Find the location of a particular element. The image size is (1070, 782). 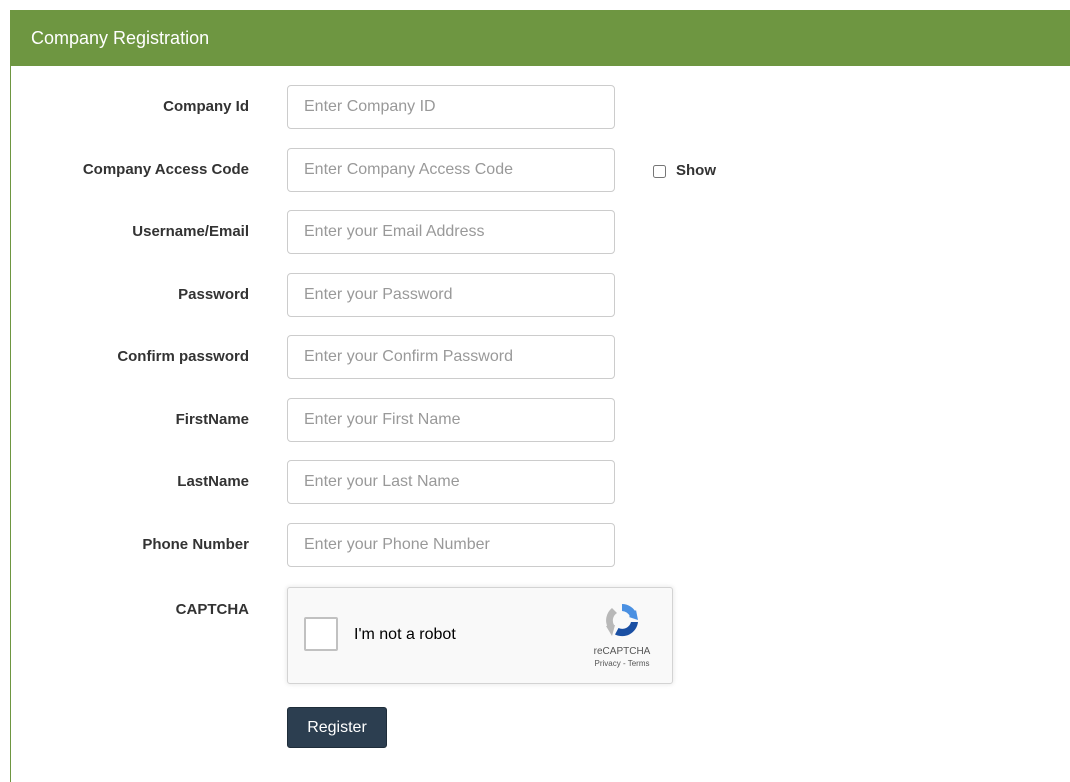

company-id-row: Company Id is located at coordinates (540, 107).